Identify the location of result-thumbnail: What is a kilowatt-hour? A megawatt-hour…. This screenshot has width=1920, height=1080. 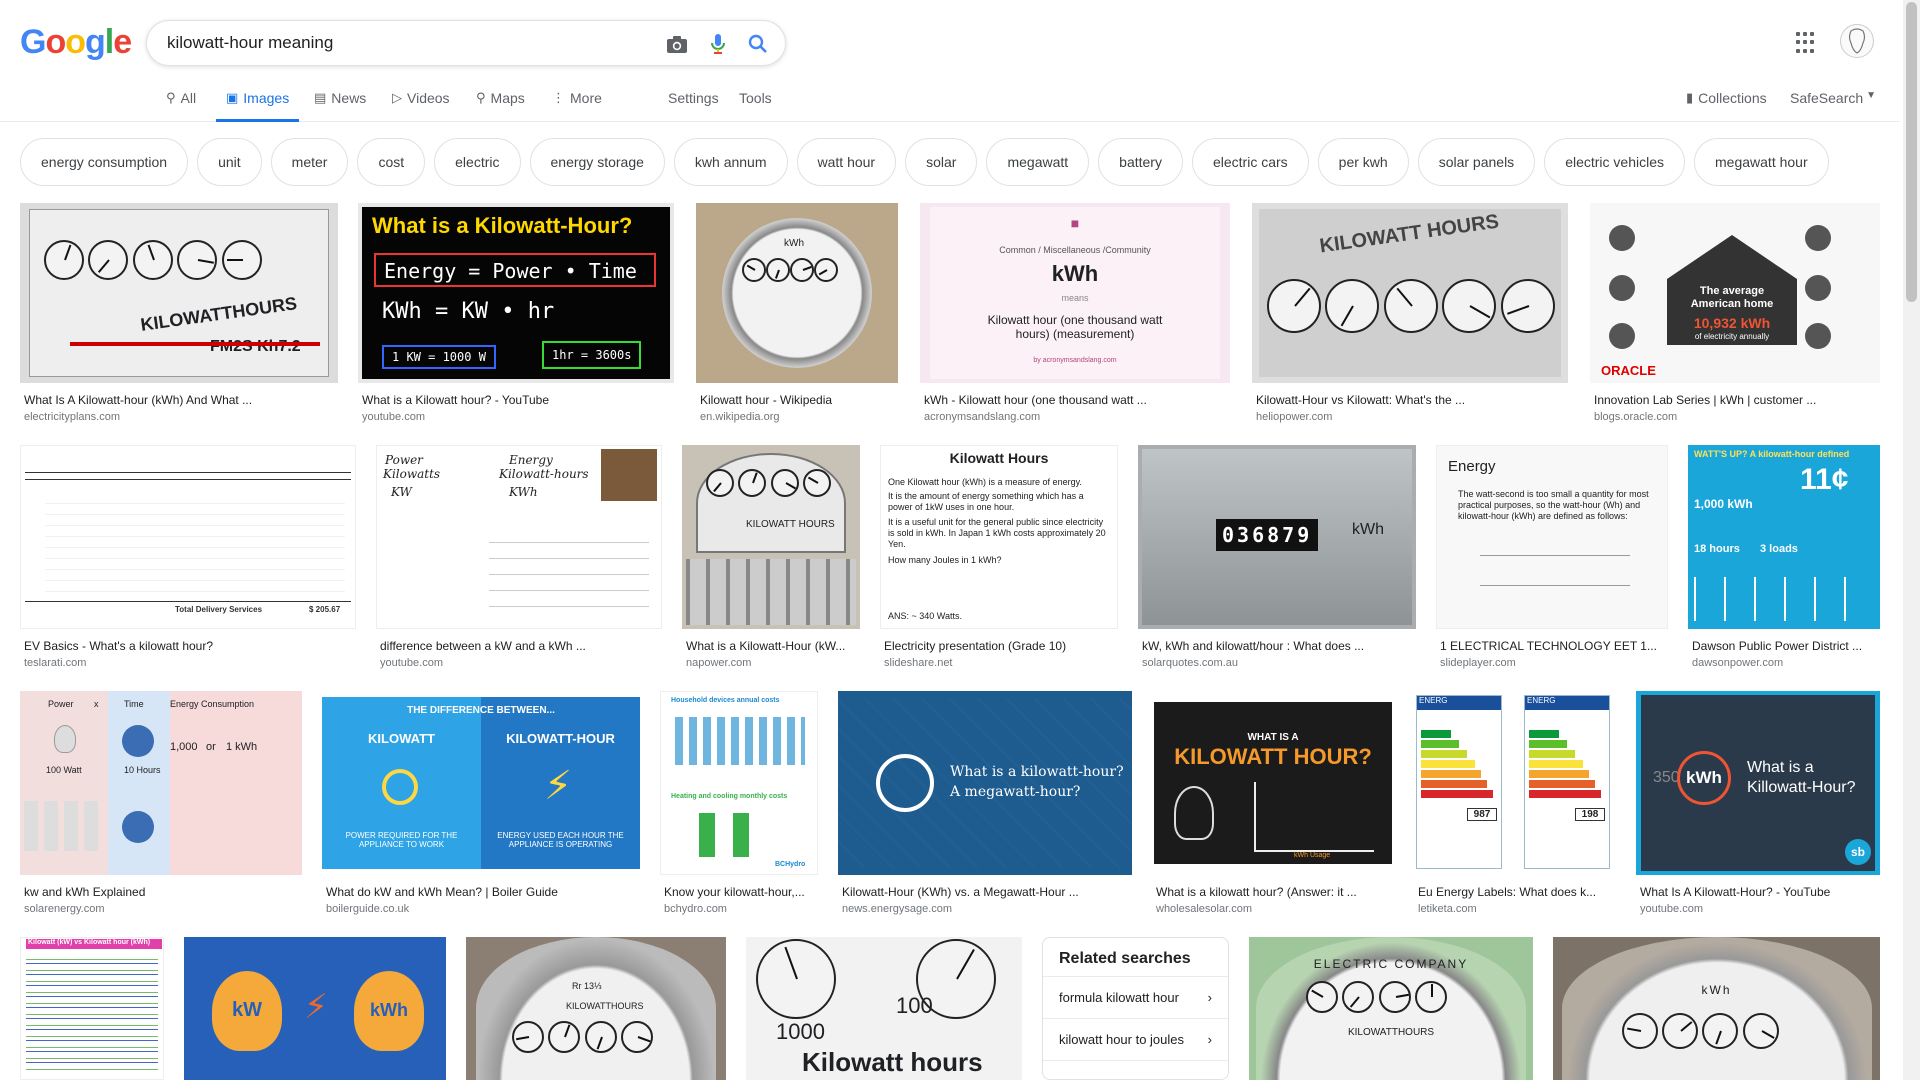
(985, 783).